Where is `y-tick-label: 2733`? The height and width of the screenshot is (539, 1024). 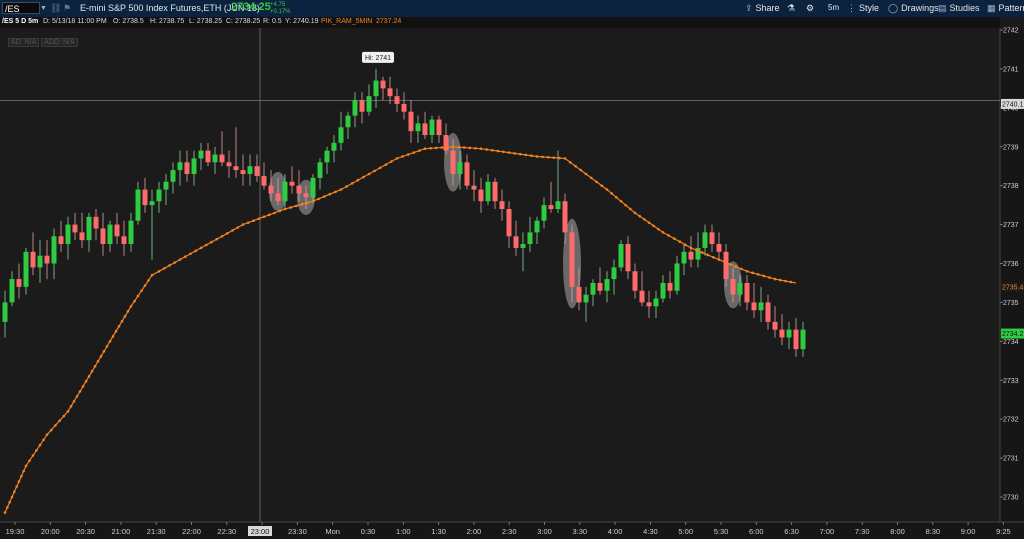
y-tick-label: 2733 is located at coordinates (1011, 381).